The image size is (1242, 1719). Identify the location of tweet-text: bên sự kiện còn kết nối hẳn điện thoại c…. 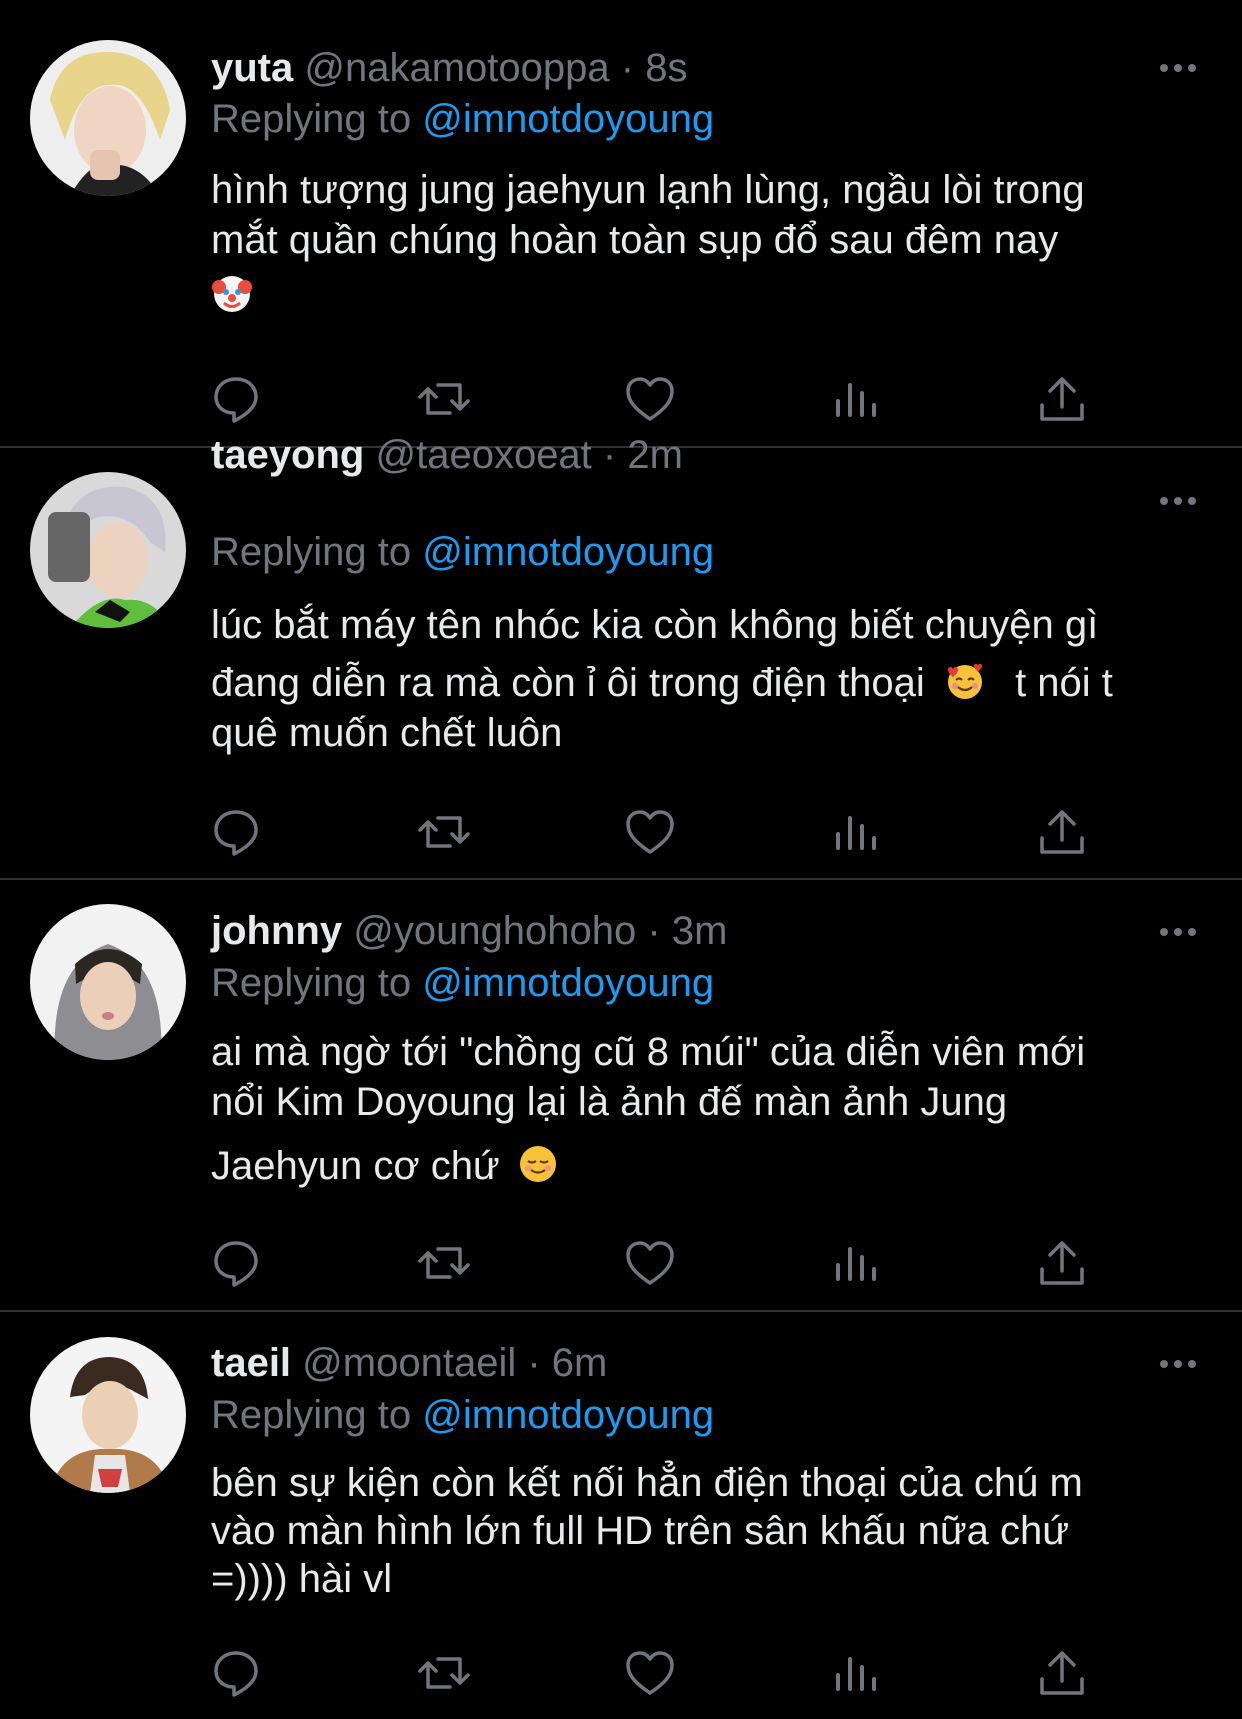
(711, 1531).